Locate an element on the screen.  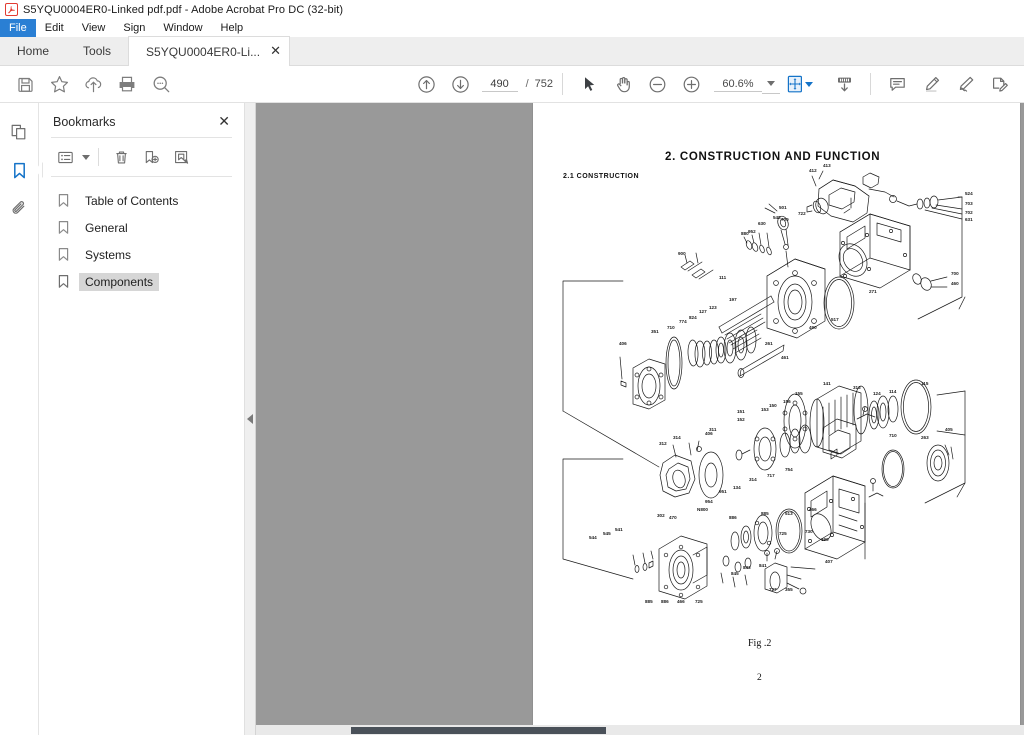
svg-text: 900 is located at coordinates (682, 253).